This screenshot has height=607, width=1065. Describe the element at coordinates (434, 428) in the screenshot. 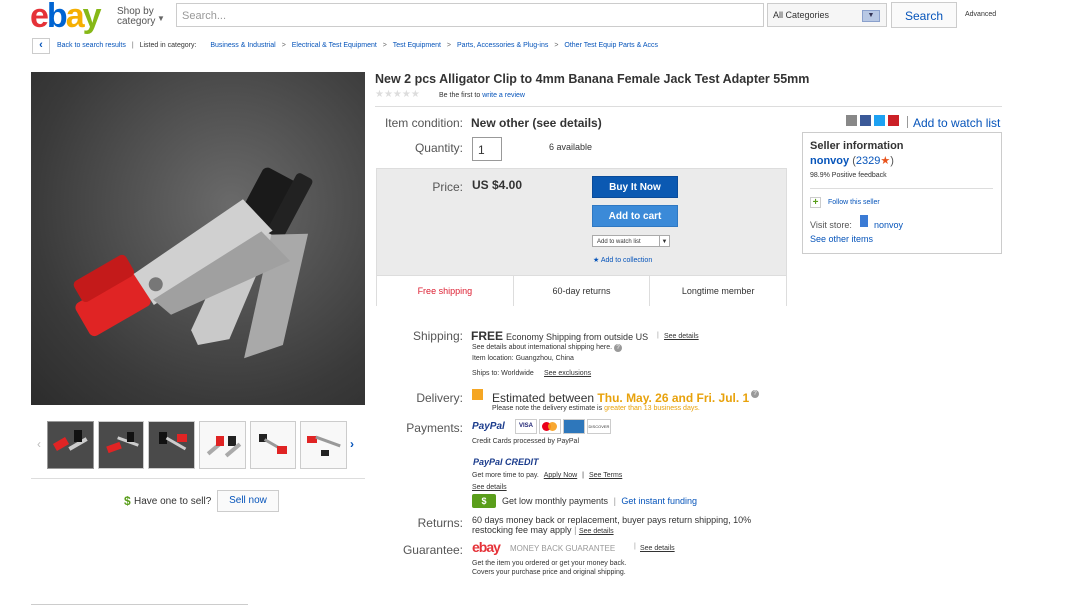

I see `payments-label: Payments:` at that location.